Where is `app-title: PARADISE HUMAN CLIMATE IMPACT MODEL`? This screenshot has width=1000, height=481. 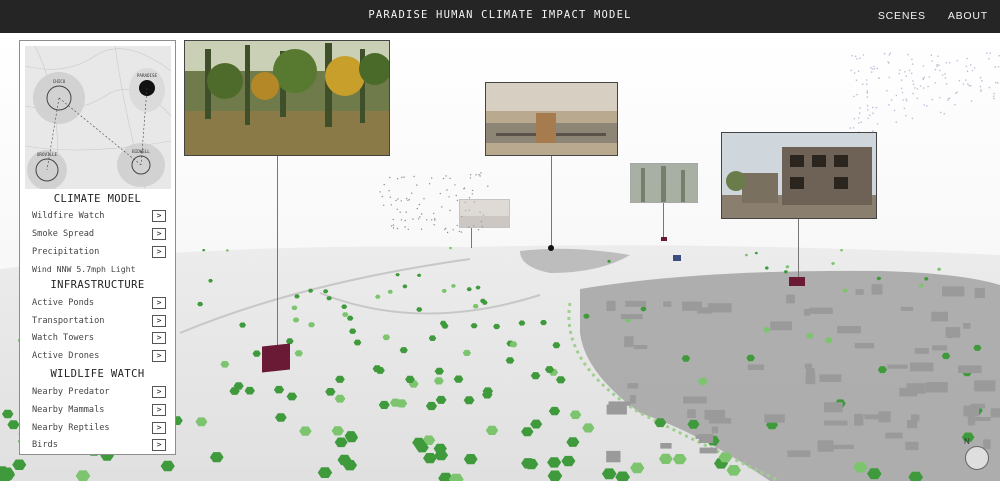 app-title: PARADISE HUMAN CLIMATE IMPACT MODEL is located at coordinates (500, 15).